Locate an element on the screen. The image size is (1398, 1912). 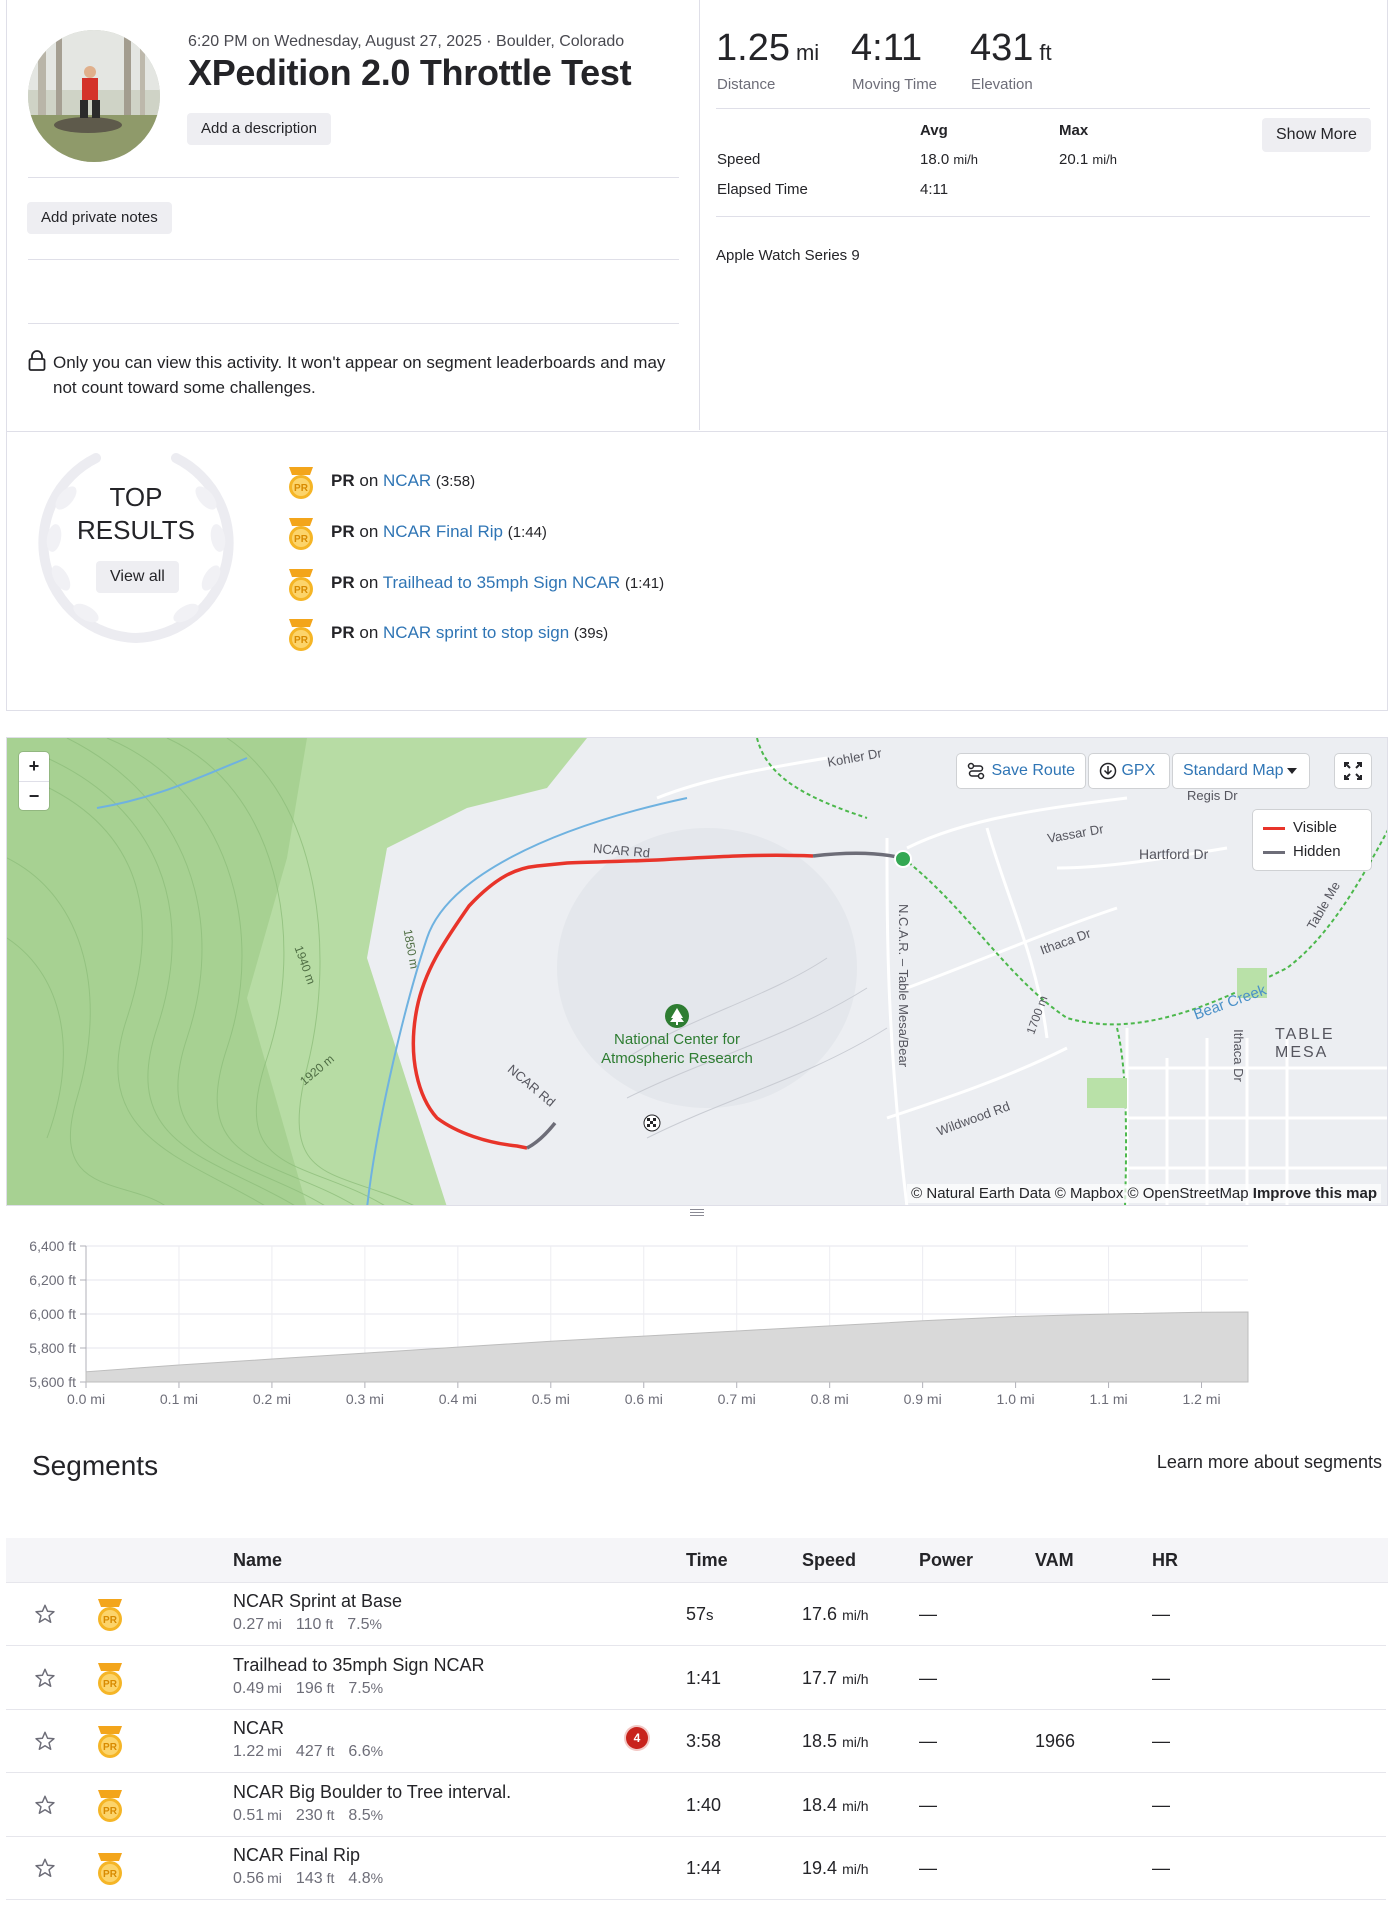
segment-name-link: NCAR Big Boulder to Tree interval. is located at coordinates (372, 1792).